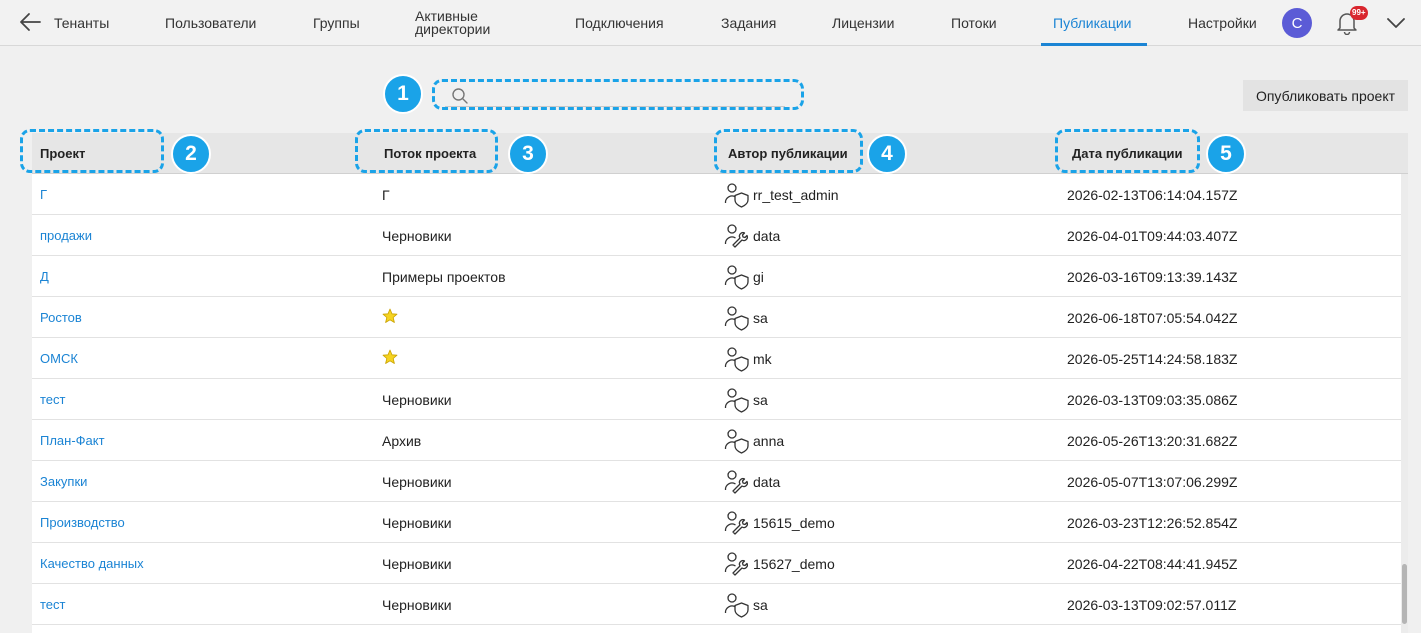  I want to click on project-flow-cell, so click(390, 317).